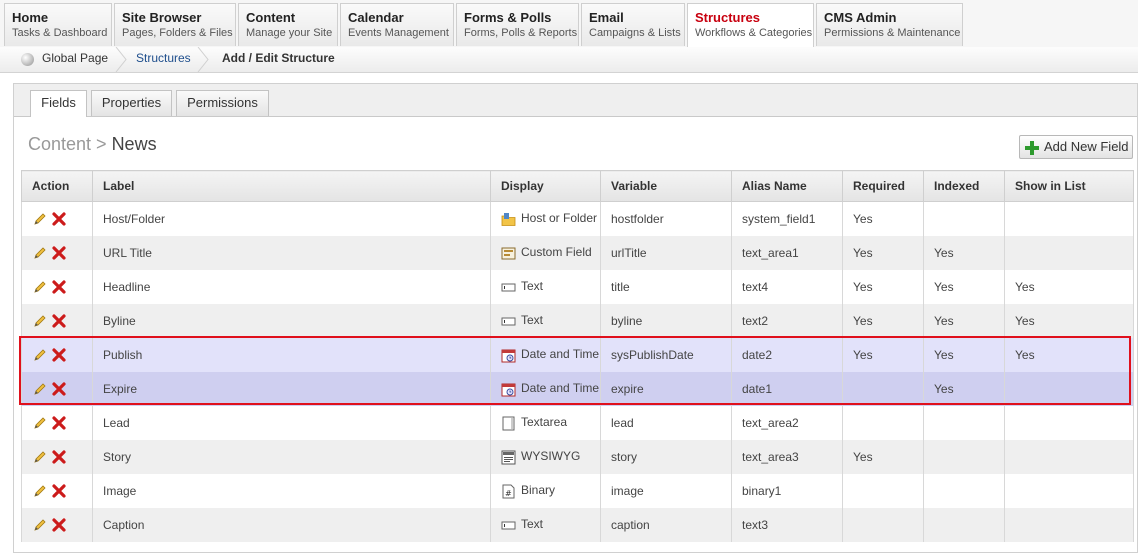 The image size is (1138, 553). Describe the element at coordinates (508, 491) in the screenshot. I see `binary-icon: #` at that location.